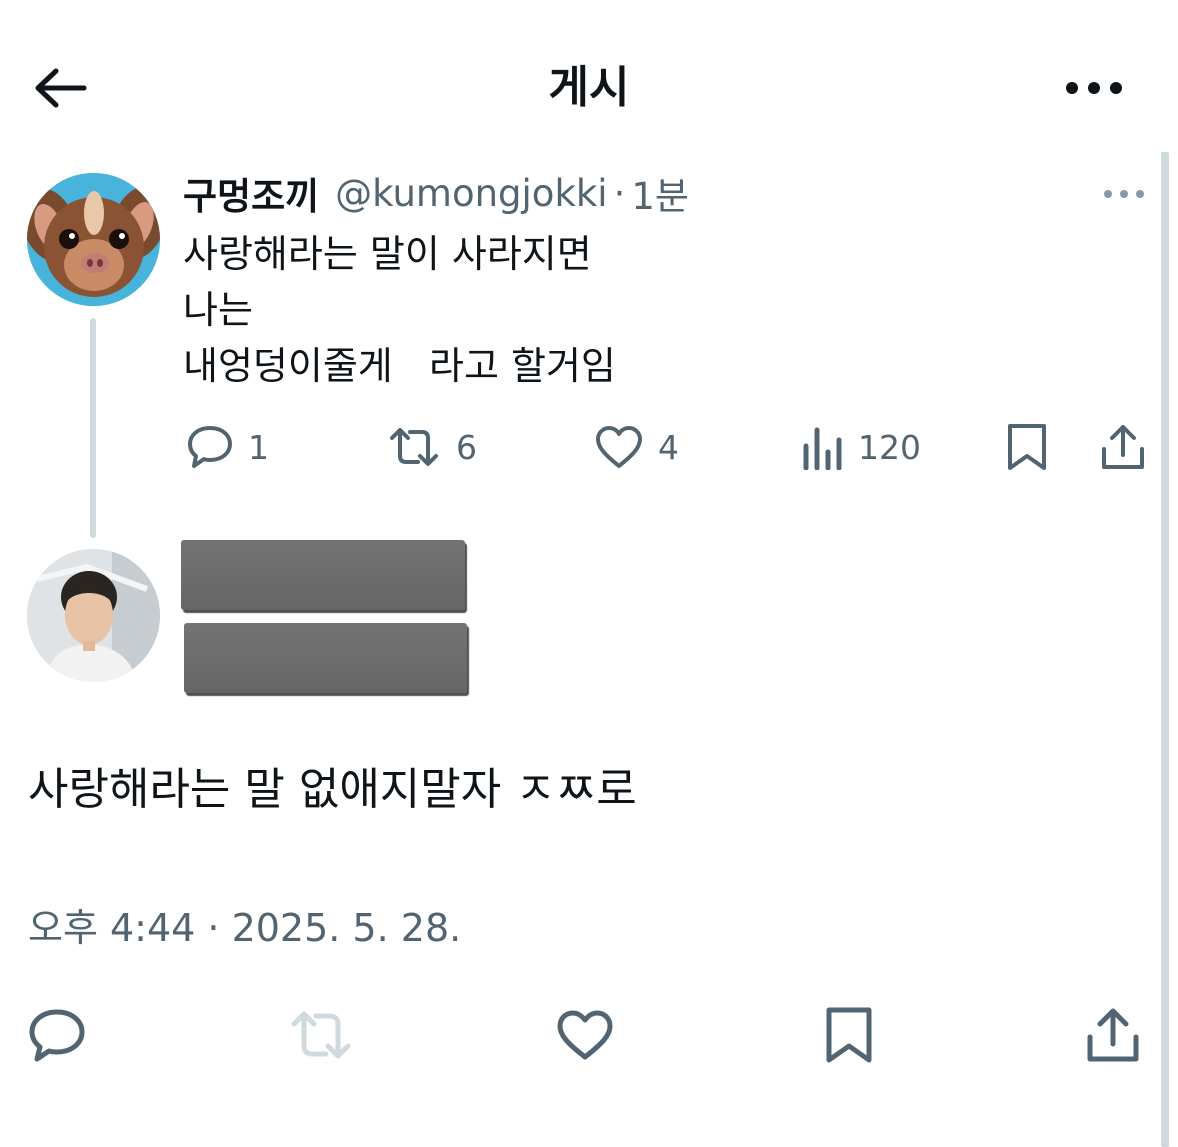 This screenshot has width=1178, height=1147. I want to click on page-title: 게시, so click(589, 87).